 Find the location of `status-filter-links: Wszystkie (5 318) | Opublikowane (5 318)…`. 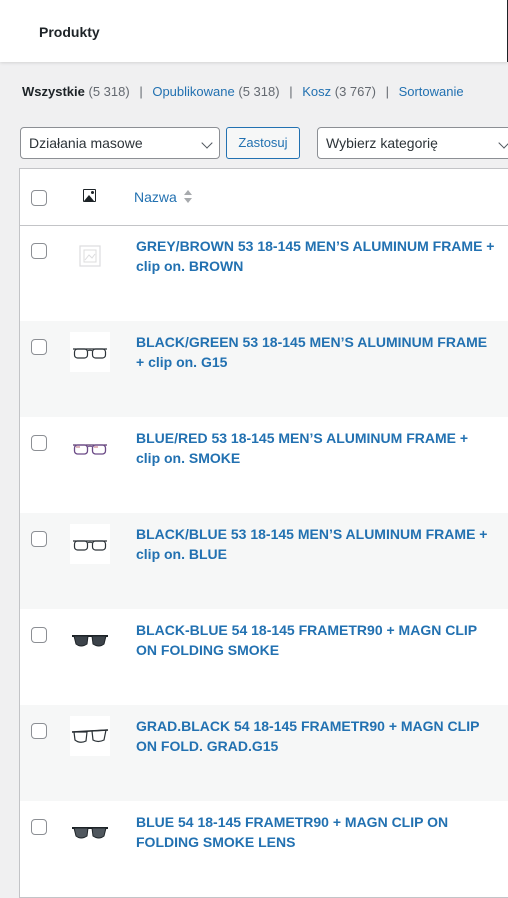

status-filter-links: Wszystkie (5 318) | Opublikowane (5 318)… is located at coordinates (243, 91).